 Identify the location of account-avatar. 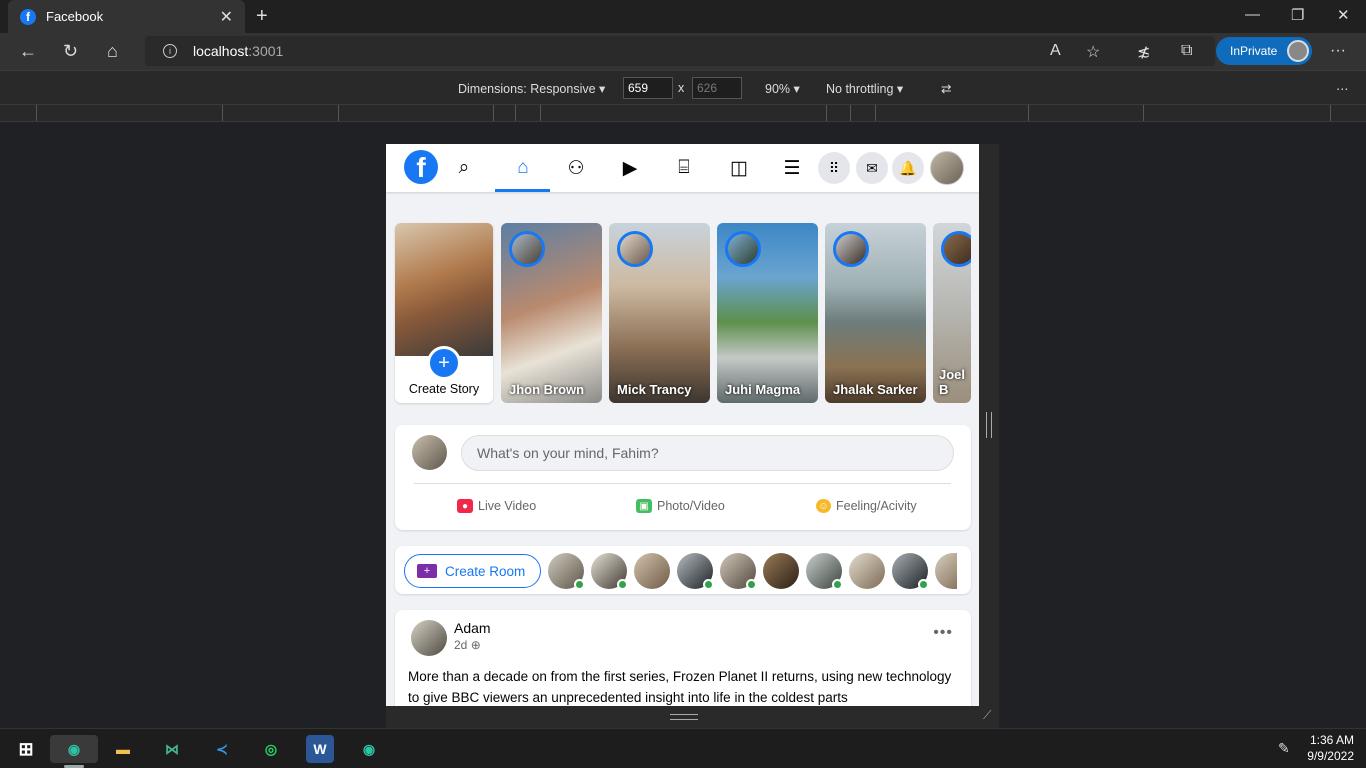
(947, 168).